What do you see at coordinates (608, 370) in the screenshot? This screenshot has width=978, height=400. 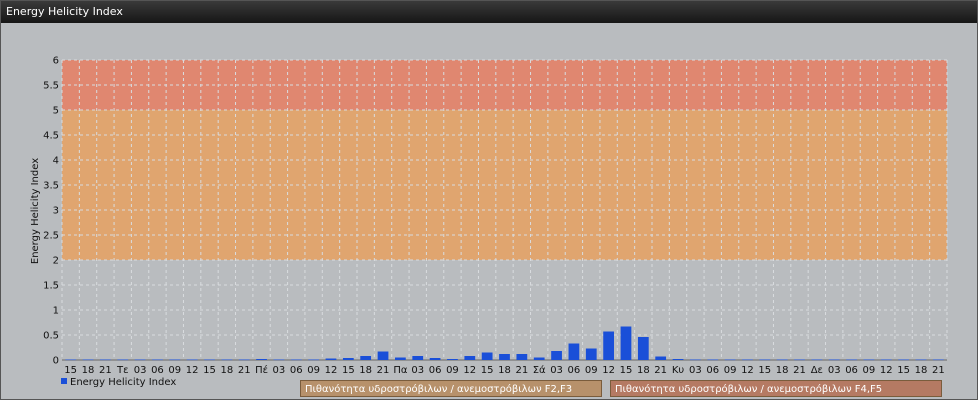 I see `x-tick-label-31: 12` at bounding box center [608, 370].